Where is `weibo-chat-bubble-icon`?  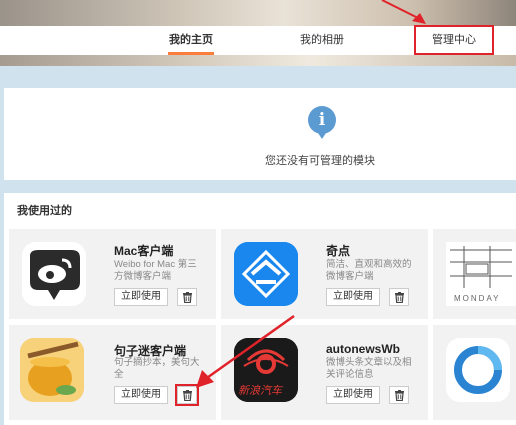 weibo-chat-bubble-icon is located at coordinates (54, 274).